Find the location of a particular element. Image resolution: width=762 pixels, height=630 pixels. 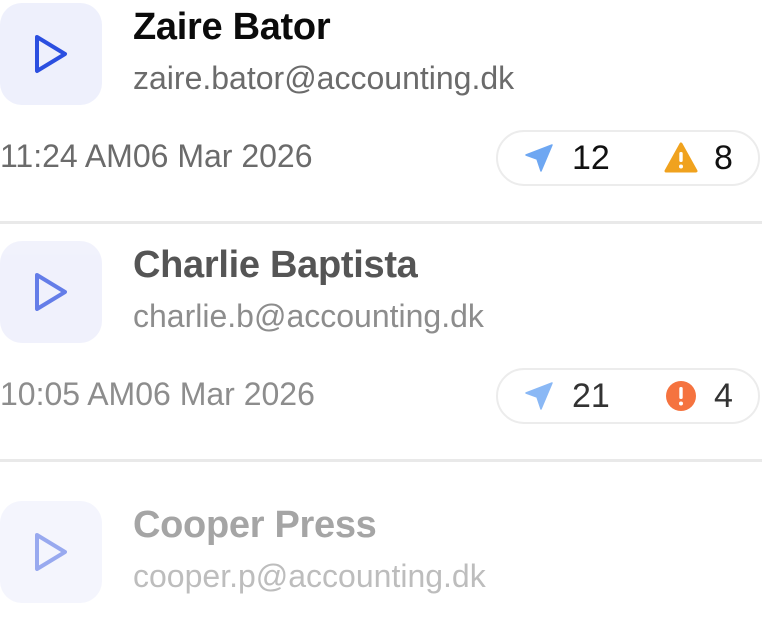

timestamp: 11:24 AM06 Mar 2026 is located at coordinates (156, 156).